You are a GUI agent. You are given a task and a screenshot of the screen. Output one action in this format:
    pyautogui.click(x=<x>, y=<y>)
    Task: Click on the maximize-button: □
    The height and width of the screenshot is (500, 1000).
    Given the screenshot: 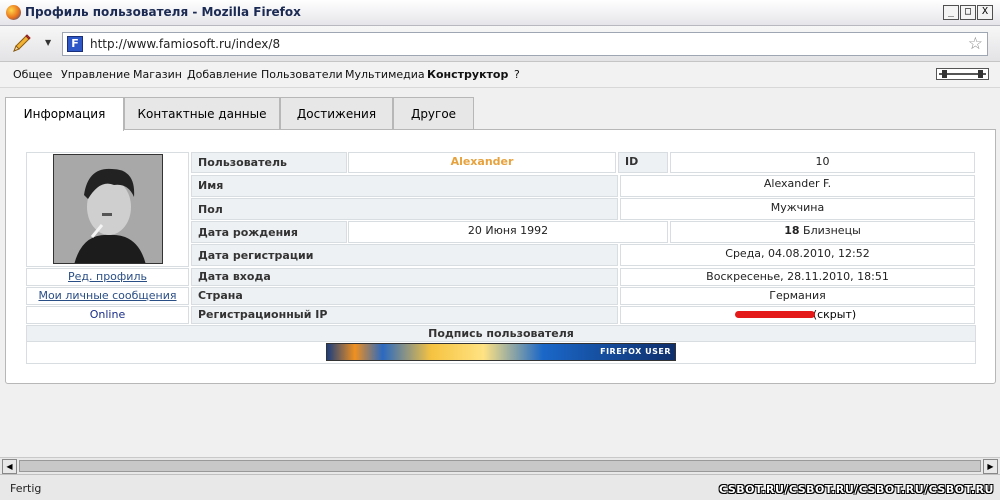 What is the action you would take?
    pyautogui.click(x=968, y=12)
    